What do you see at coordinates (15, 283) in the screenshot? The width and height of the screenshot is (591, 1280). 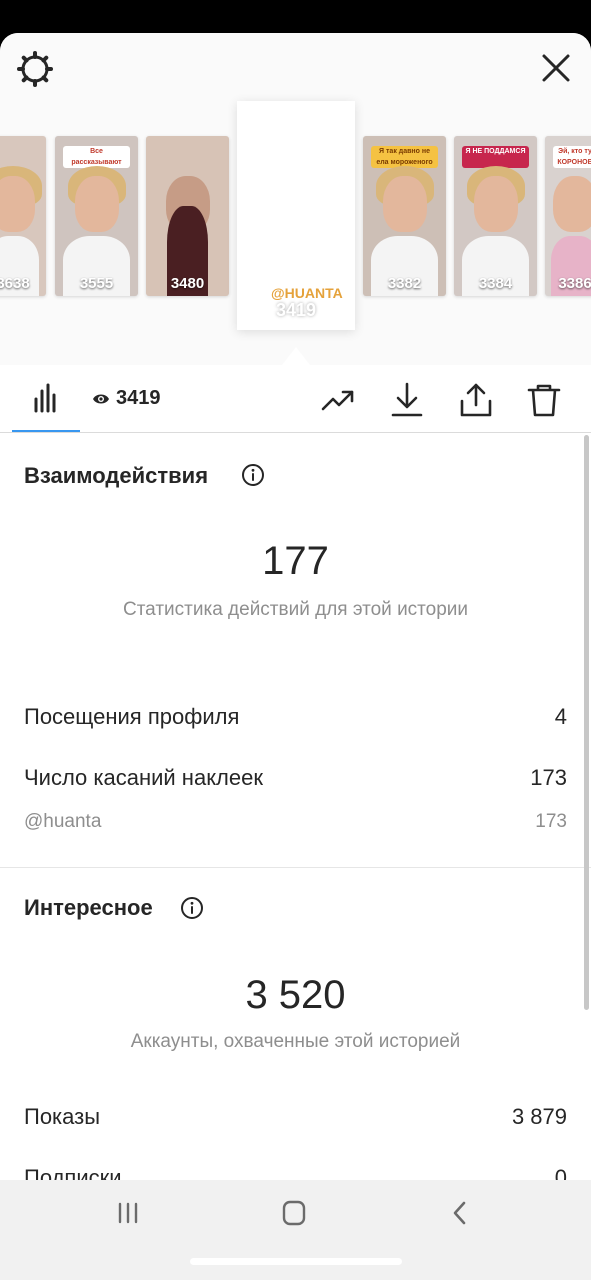 I see `story-view-count: 3638` at bounding box center [15, 283].